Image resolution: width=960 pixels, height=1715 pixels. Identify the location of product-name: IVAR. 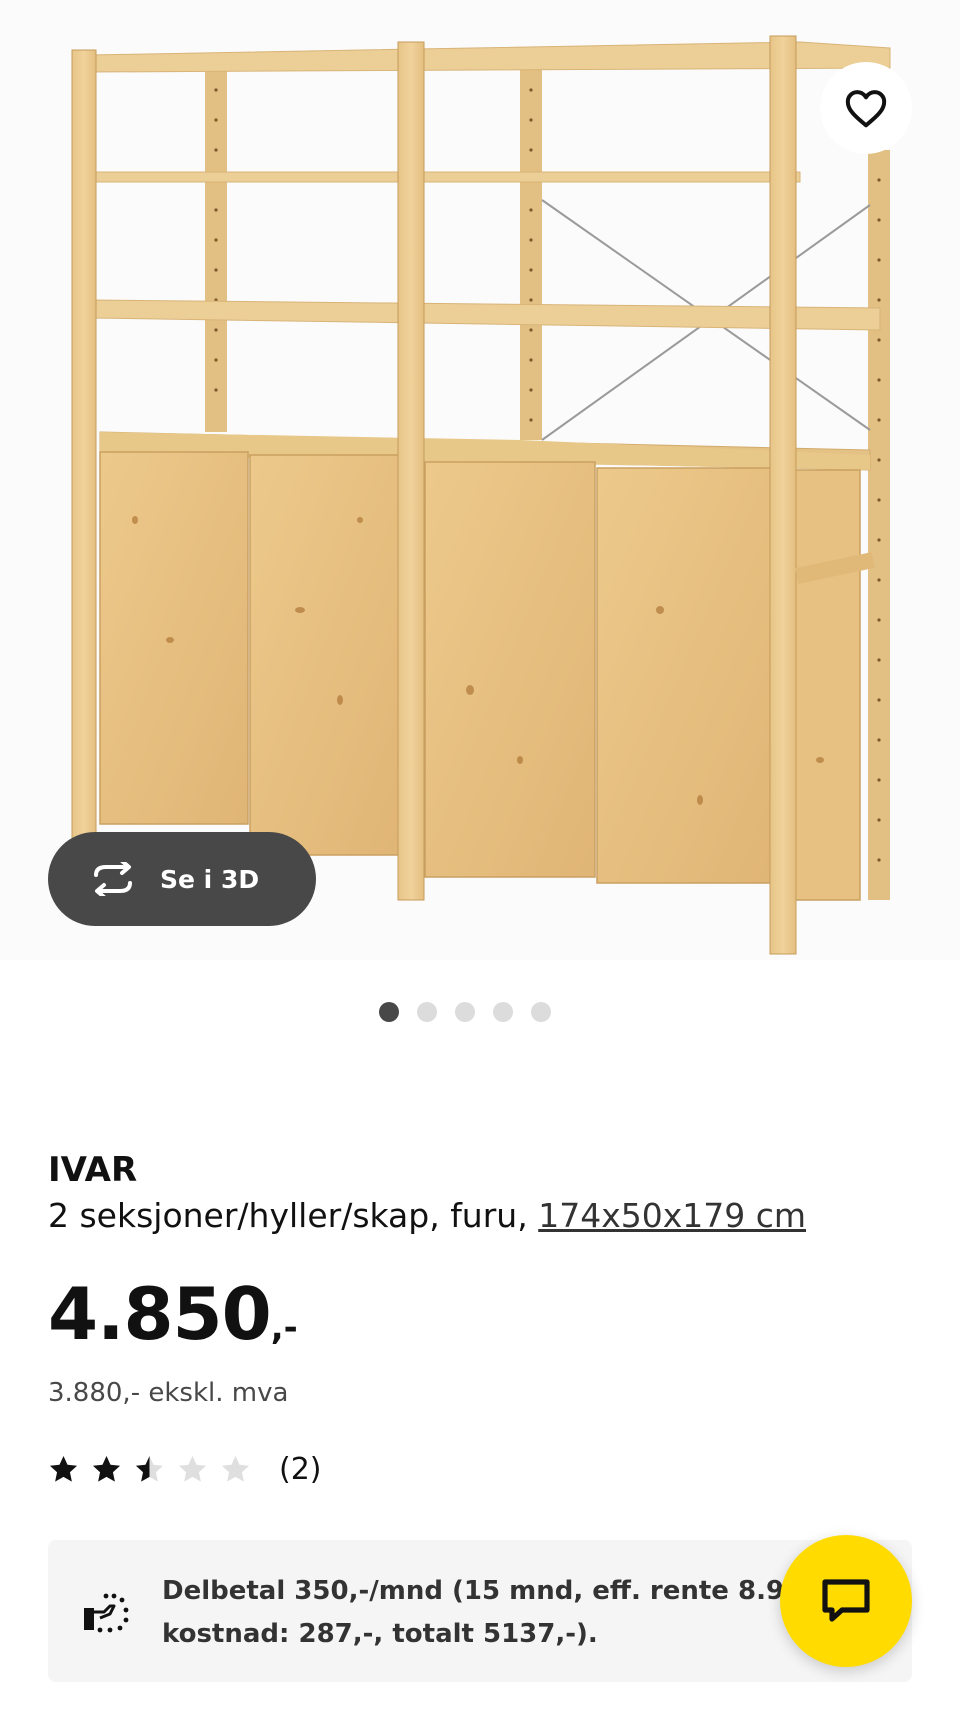
(93, 1170).